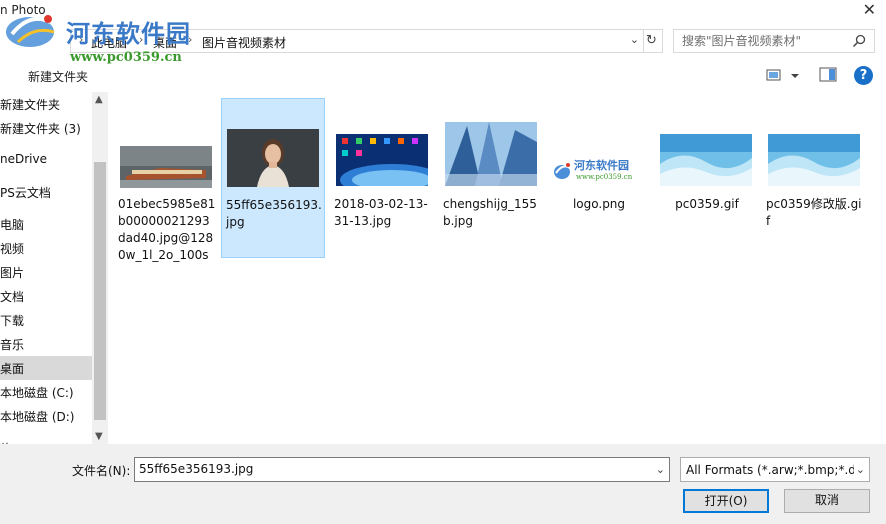  What do you see at coordinates (46, 368) in the screenshot?
I see `sidebar-item-desktop: 桌面` at bounding box center [46, 368].